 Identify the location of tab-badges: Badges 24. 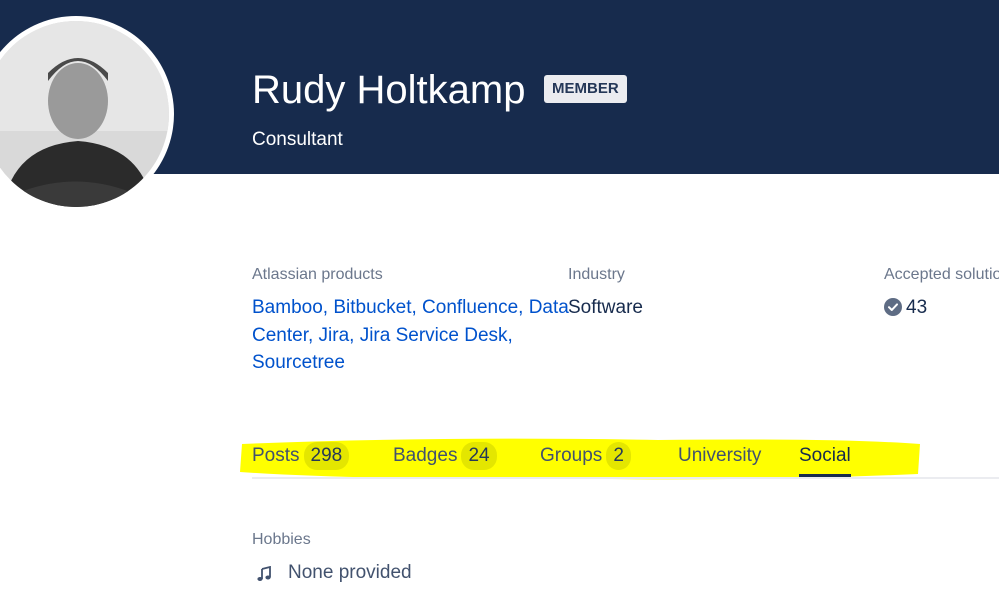
(445, 456).